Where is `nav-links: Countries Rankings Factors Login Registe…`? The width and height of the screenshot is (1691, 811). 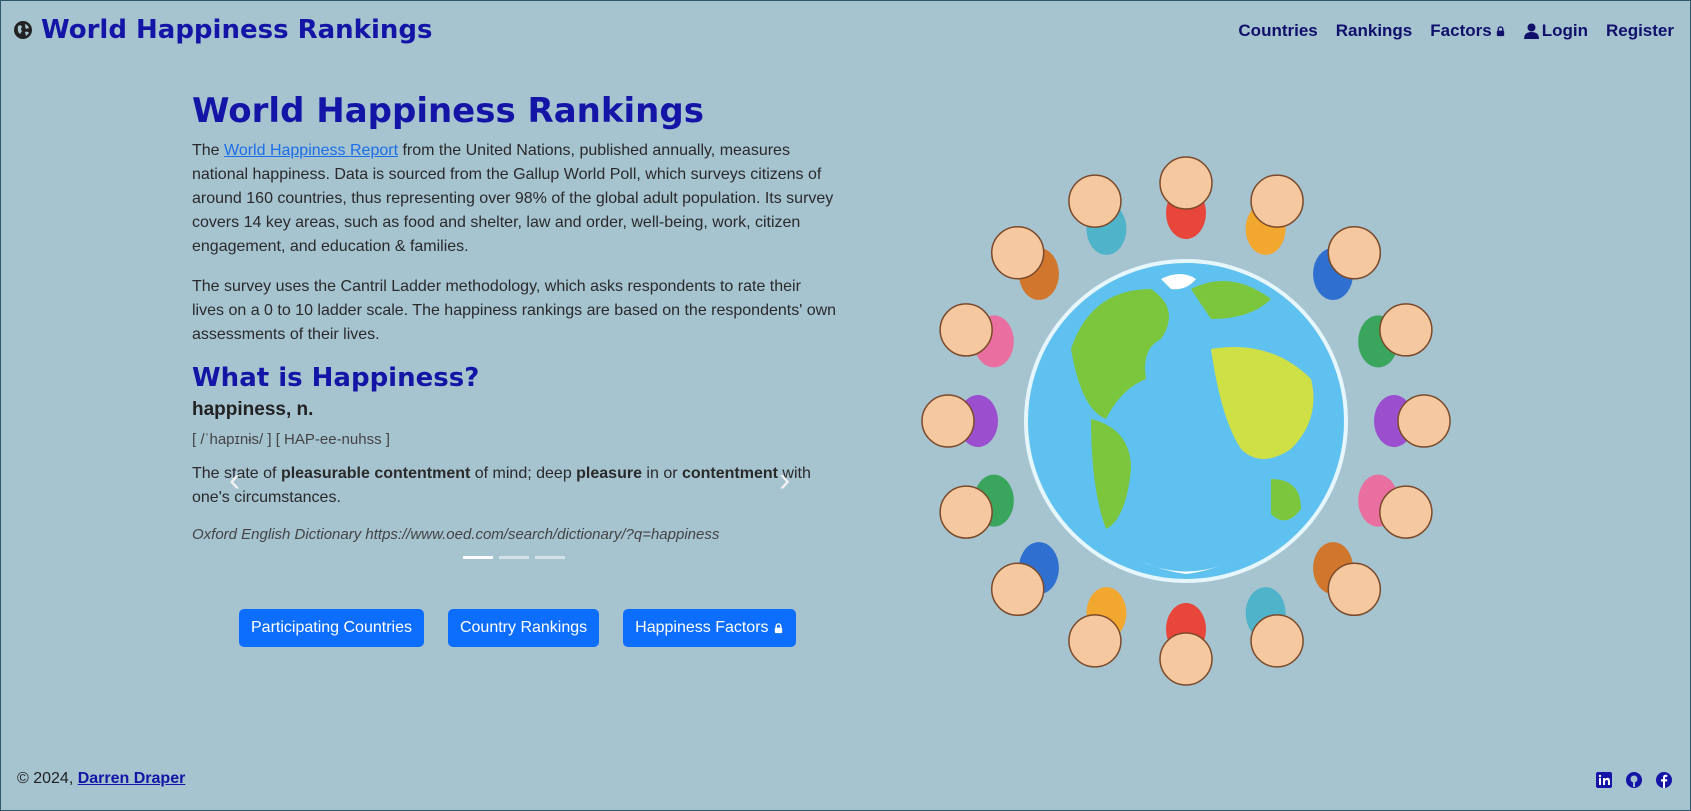 nav-links: Countries Rankings Factors Login Registe… is located at coordinates (1456, 31).